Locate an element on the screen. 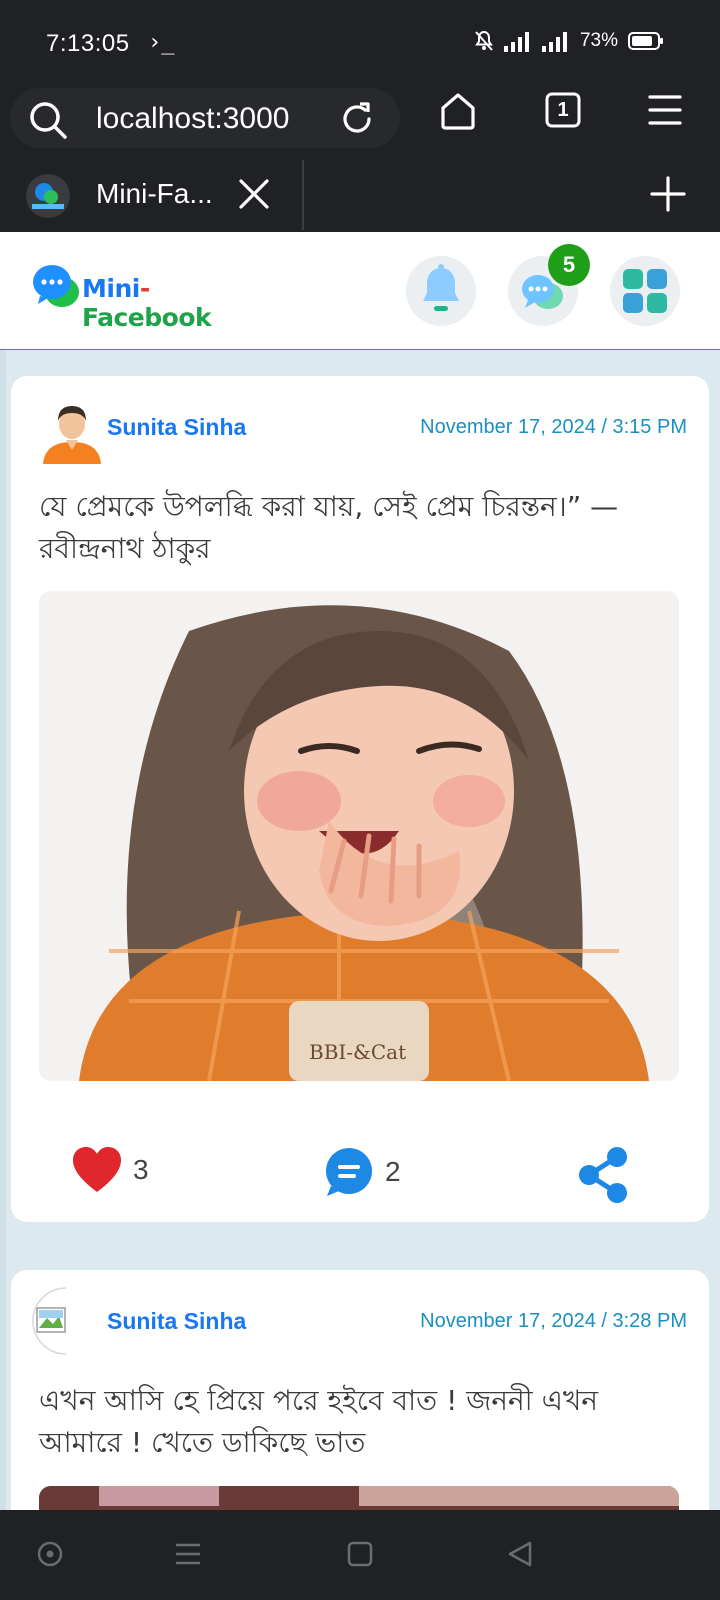  home-icon is located at coordinates (458, 111).